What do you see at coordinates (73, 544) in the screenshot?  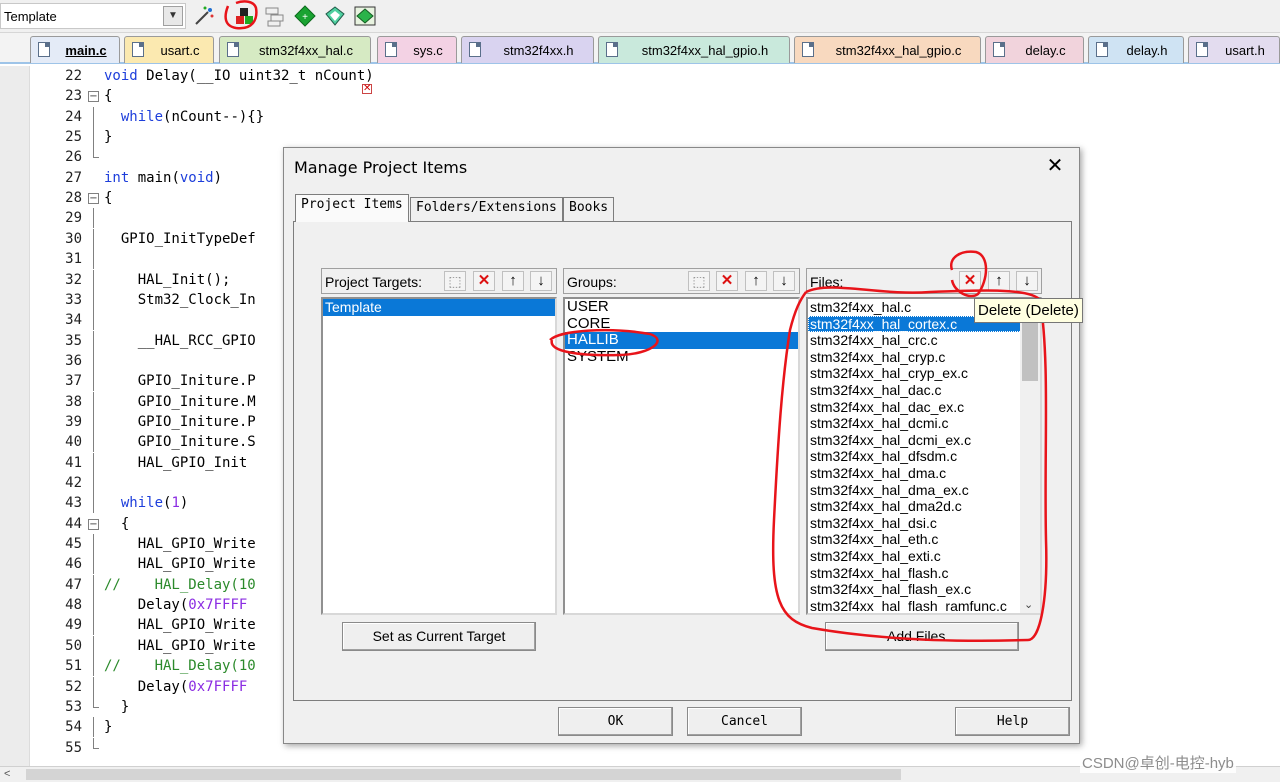 I see `line-number: 45` at bounding box center [73, 544].